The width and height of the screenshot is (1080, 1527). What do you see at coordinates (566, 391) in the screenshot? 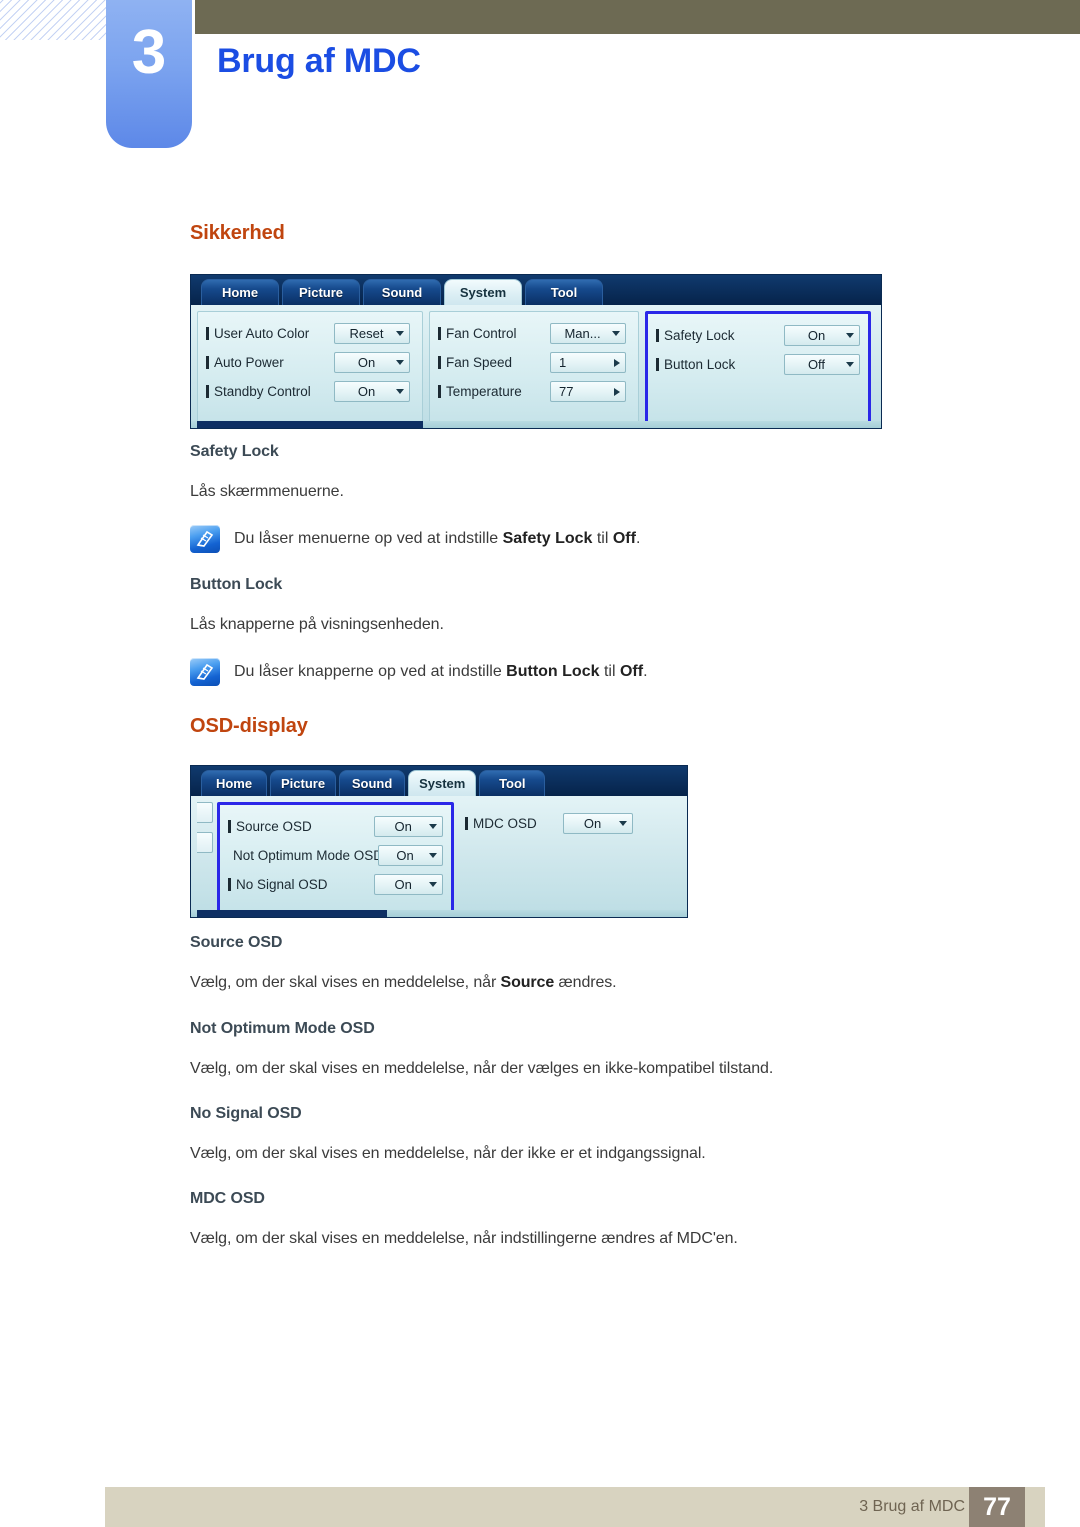
I see `mdc-value-temperature: 77` at bounding box center [566, 391].